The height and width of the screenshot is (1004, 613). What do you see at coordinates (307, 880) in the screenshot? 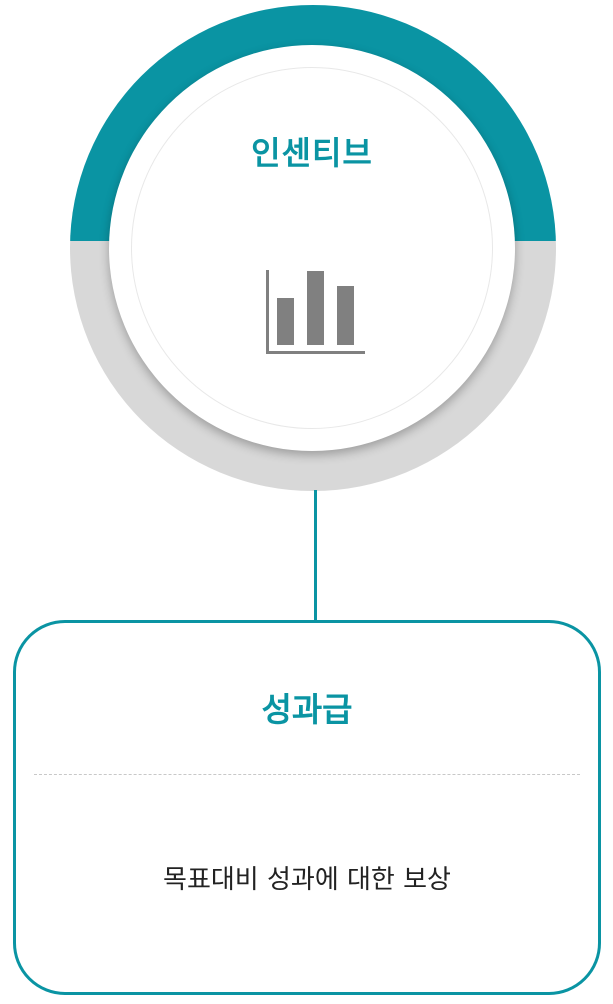
I see `card-description: 목표대비 성과에 대한 보상` at bounding box center [307, 880].